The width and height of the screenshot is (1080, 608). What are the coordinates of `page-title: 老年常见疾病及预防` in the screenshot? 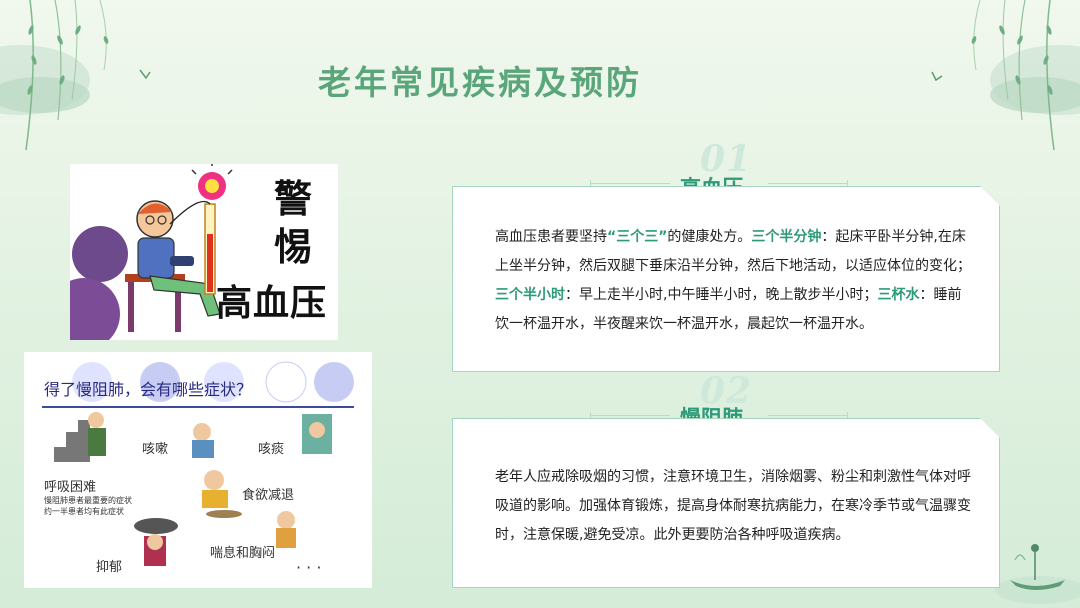 It's located at (480, 82).